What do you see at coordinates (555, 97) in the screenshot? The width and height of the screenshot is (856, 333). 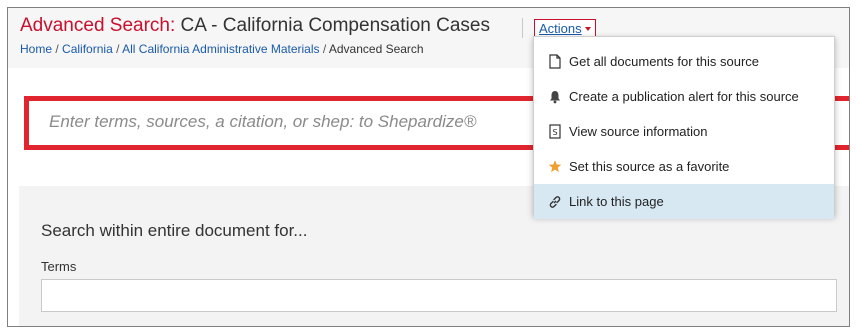 I see `bell-icon` at bounding box center [555, 97].